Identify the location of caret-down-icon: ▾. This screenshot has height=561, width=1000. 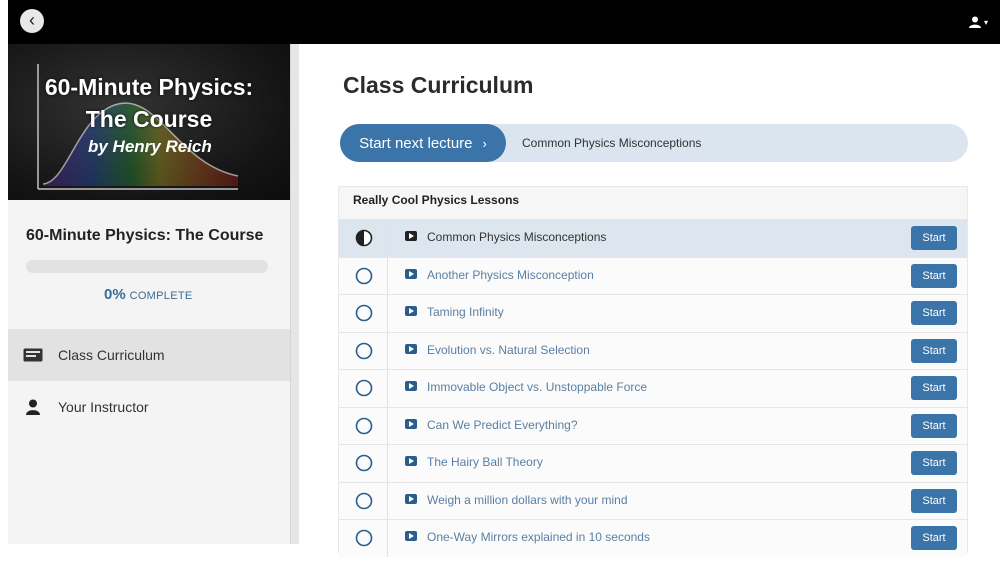
(985, 22).